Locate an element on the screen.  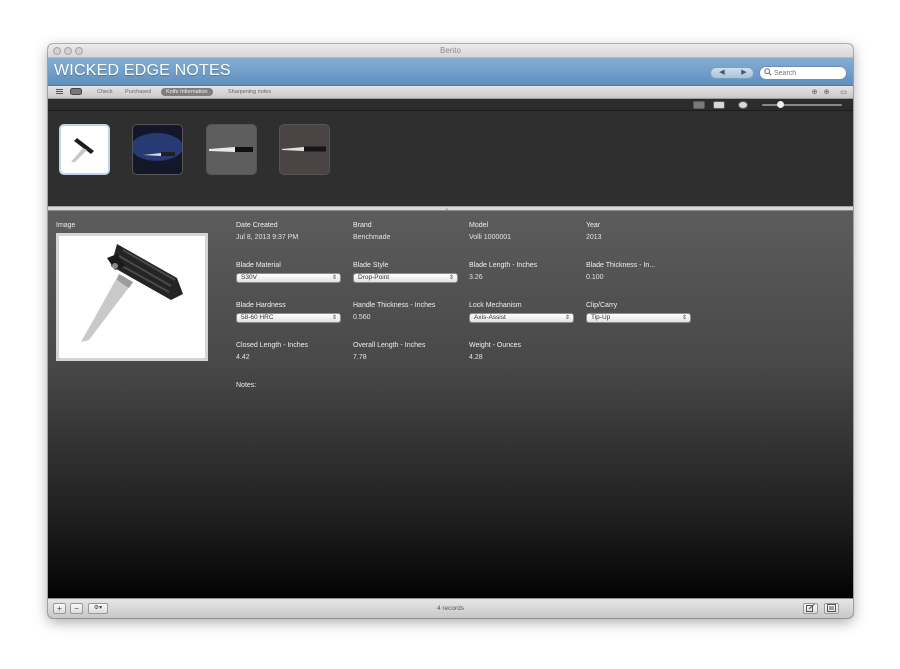
blade-material-select: S30V ⇕ is located at coordinates (288, 278).